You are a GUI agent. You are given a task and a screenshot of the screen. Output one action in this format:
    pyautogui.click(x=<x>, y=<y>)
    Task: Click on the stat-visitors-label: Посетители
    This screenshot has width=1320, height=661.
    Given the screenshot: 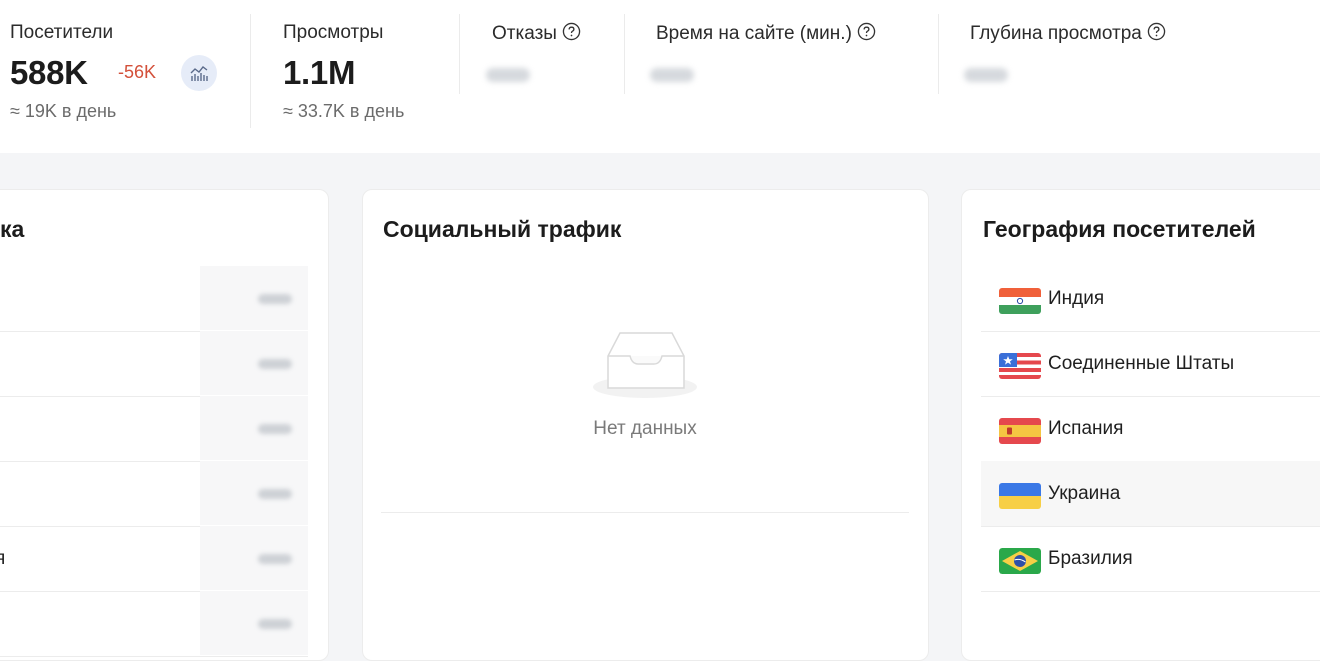 What is the action you would take?
    pyautogui.click(x=62, y=32)
    